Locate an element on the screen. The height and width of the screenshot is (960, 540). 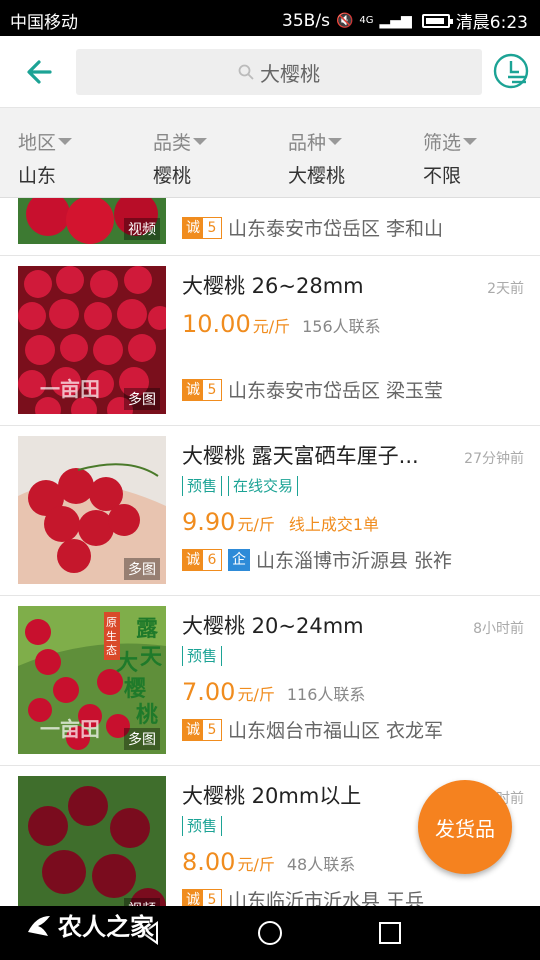
price-value: 10.00 is located at coordinates (216, 324).